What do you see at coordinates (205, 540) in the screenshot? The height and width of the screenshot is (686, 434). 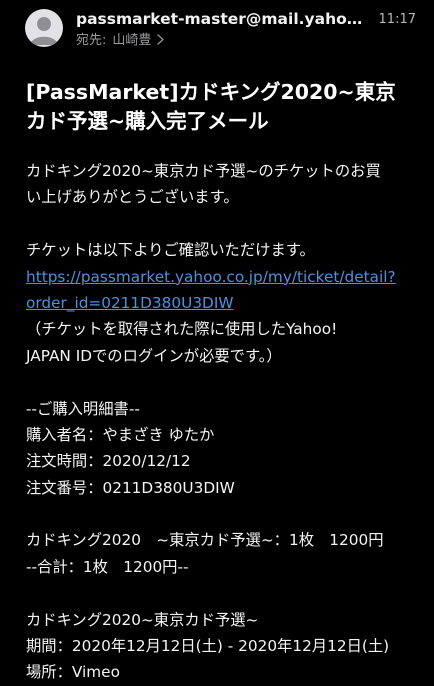 I see `item-line: カドキング2020 ~東京カド予選~：1枚 1200円` at bounding box center [205, 540].